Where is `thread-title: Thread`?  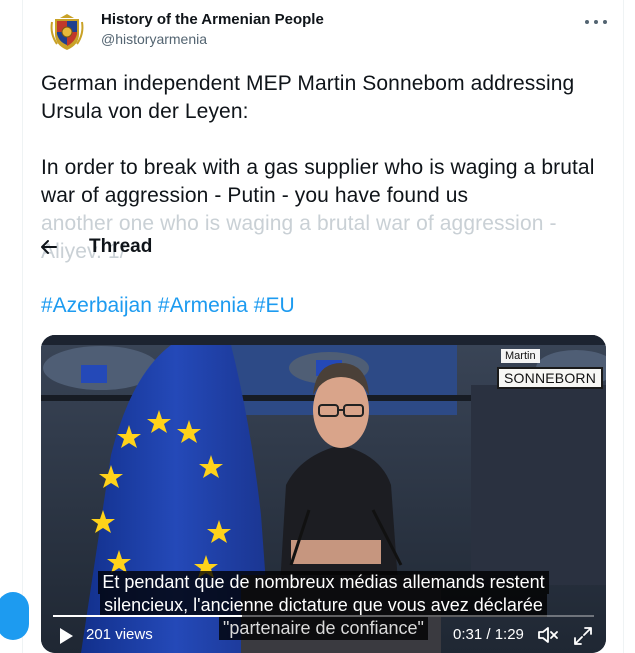
thread-title: Thread is located at coordinates (121, 246).